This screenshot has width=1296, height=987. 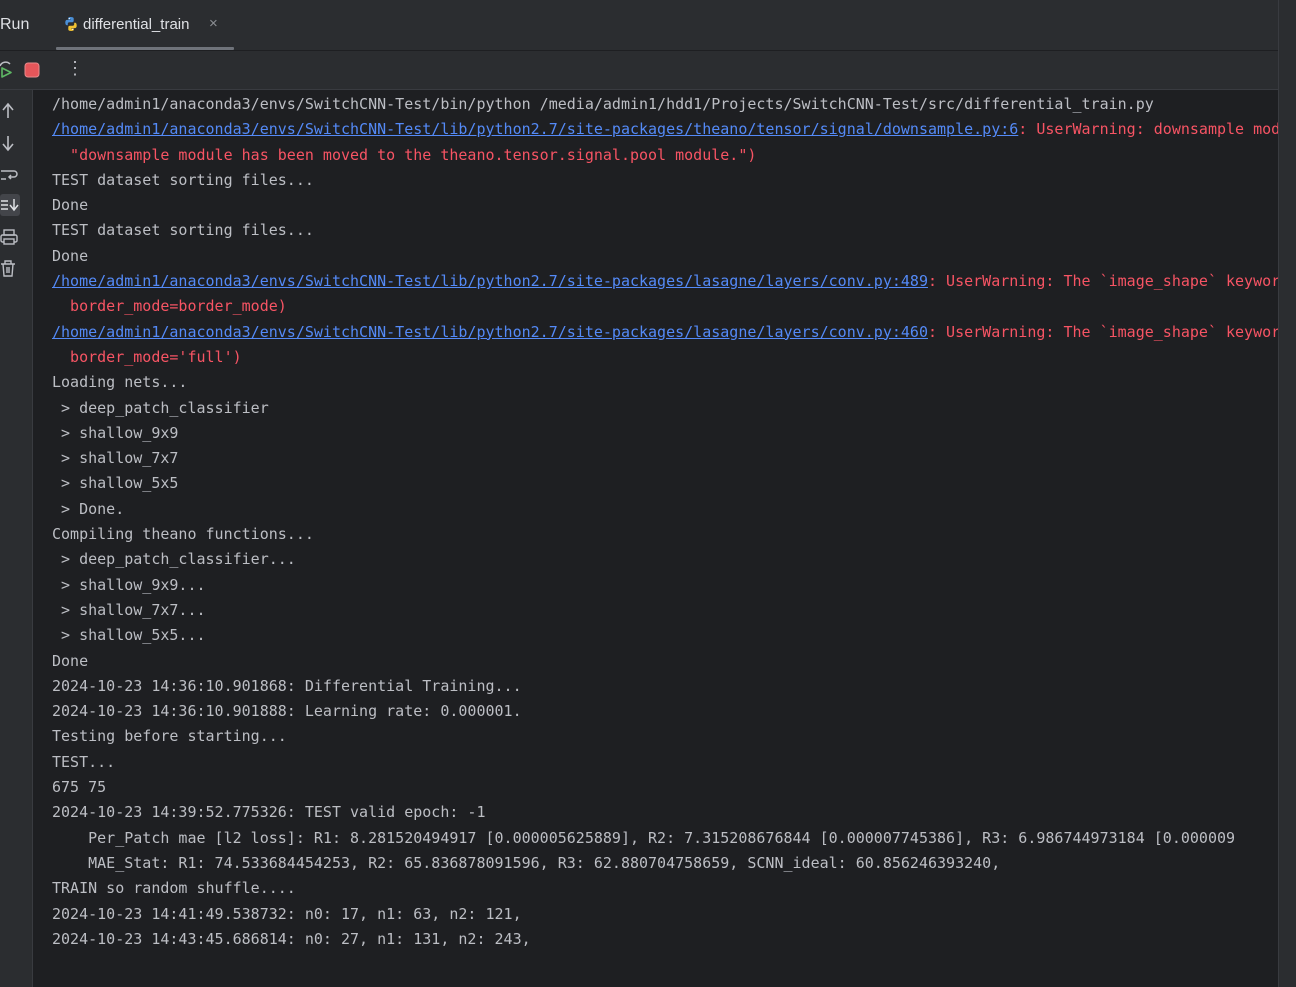 I want to click on tool-window-header: Run differential_train ×, so click(x=639, y=26).